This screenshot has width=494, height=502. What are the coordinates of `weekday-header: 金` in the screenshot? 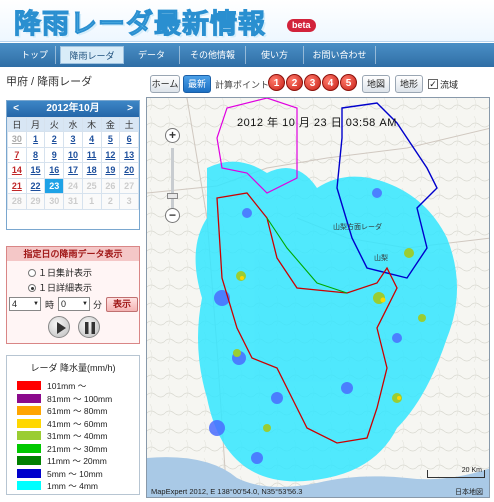 It's located at (110, 124).